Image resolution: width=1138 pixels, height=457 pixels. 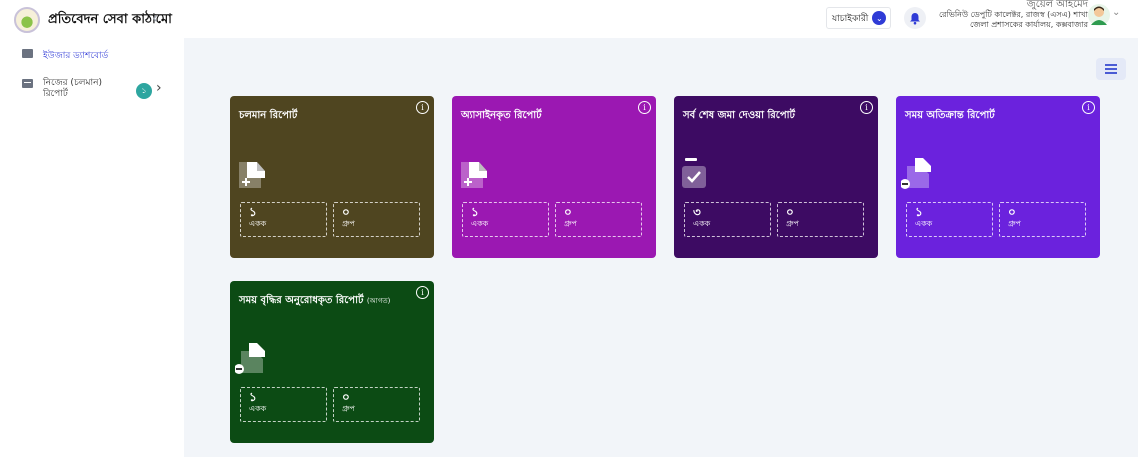 I want to click on card-title-text: চলমান রিপোর্ট, so click(x=268, y=115).